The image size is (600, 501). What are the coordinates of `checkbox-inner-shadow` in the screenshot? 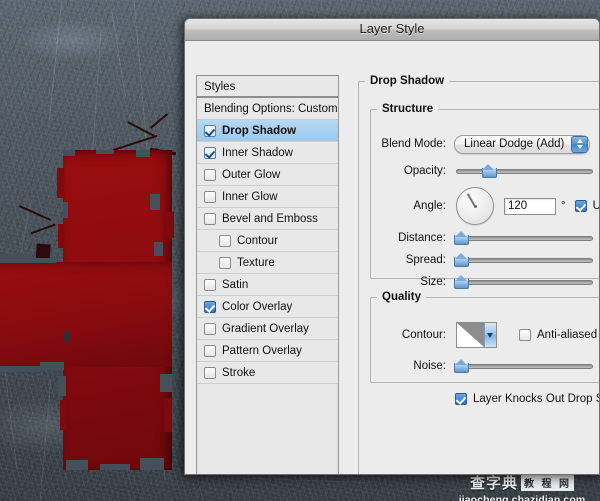 It's located at (210, 152).